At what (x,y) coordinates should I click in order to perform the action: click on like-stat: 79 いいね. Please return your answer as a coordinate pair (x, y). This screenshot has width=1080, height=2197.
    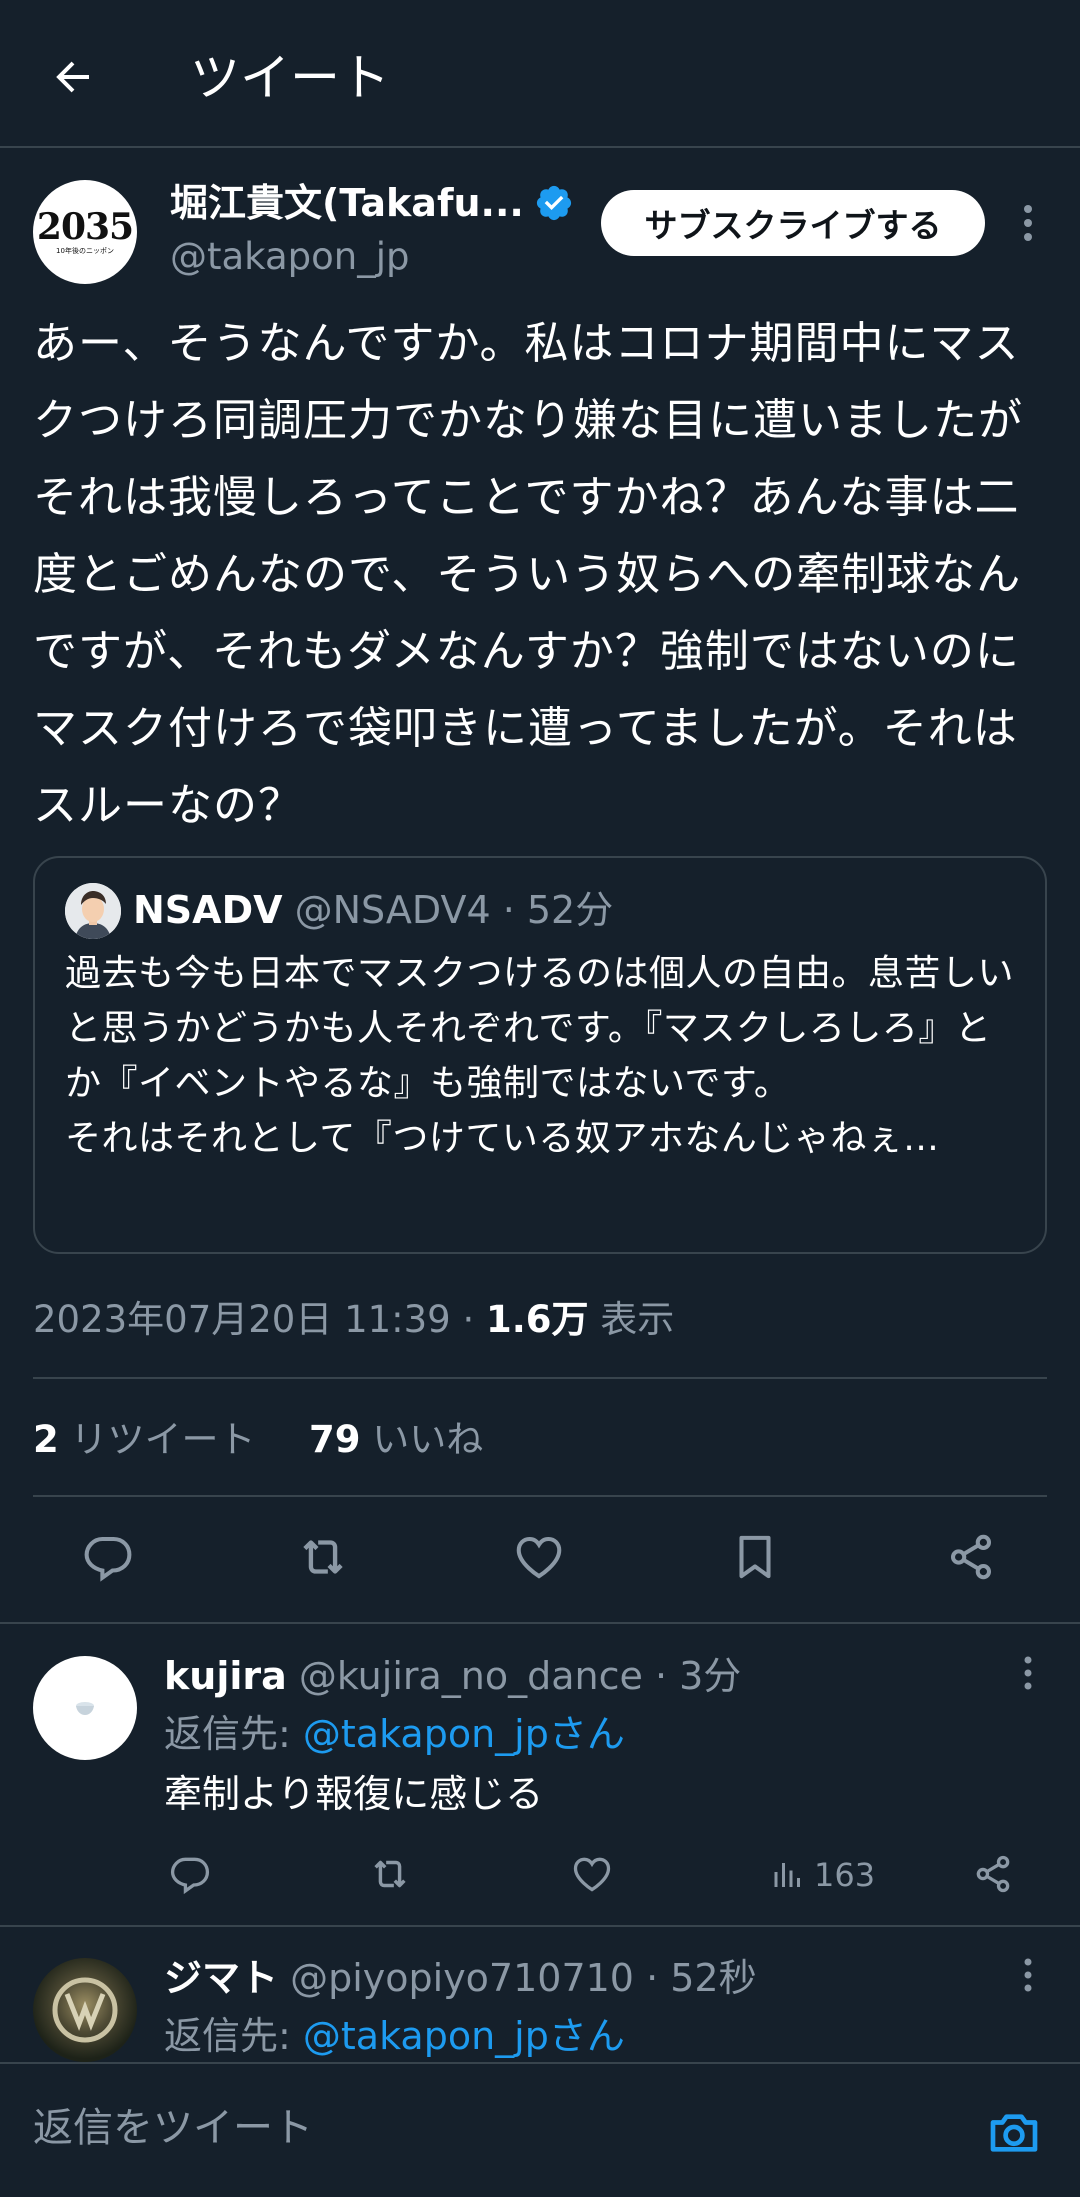
    Looking at the image, I should click on (396, 1439).